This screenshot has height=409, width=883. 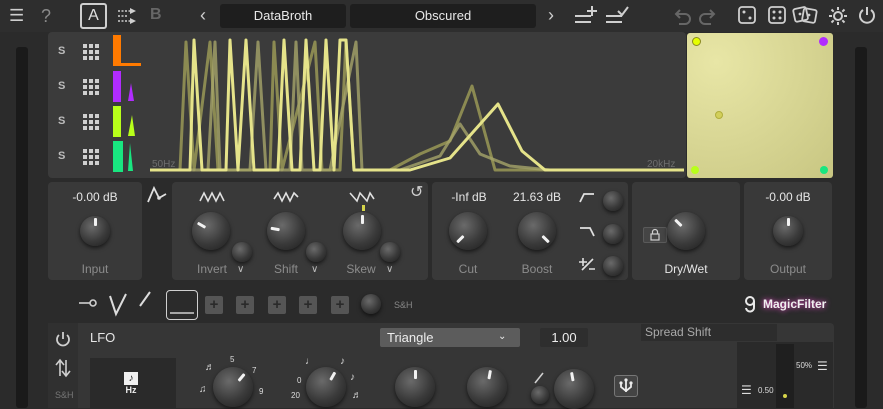 What do you see at coordinates (686, 231) in the screenshot?
I see `drywet-knob` at bounding box center [686, 231].